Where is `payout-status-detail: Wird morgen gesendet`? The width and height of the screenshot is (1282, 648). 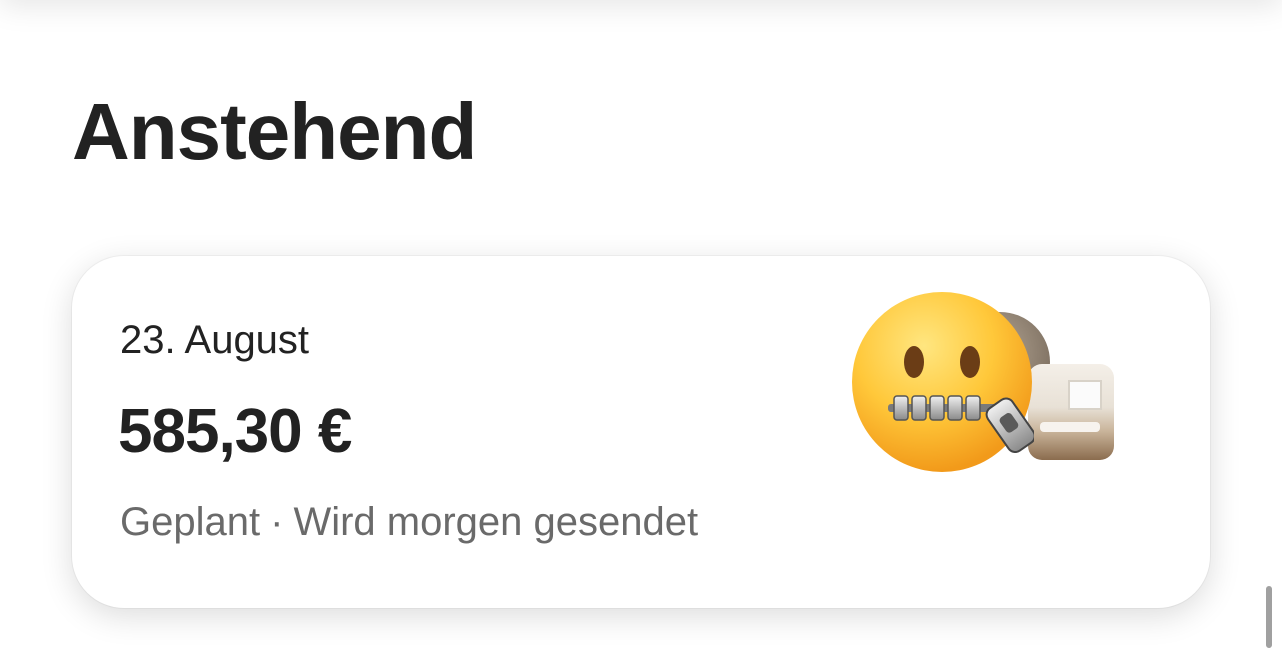 payout-status-detail: Wird morgen gesendet is located at coordinates (496, 522).